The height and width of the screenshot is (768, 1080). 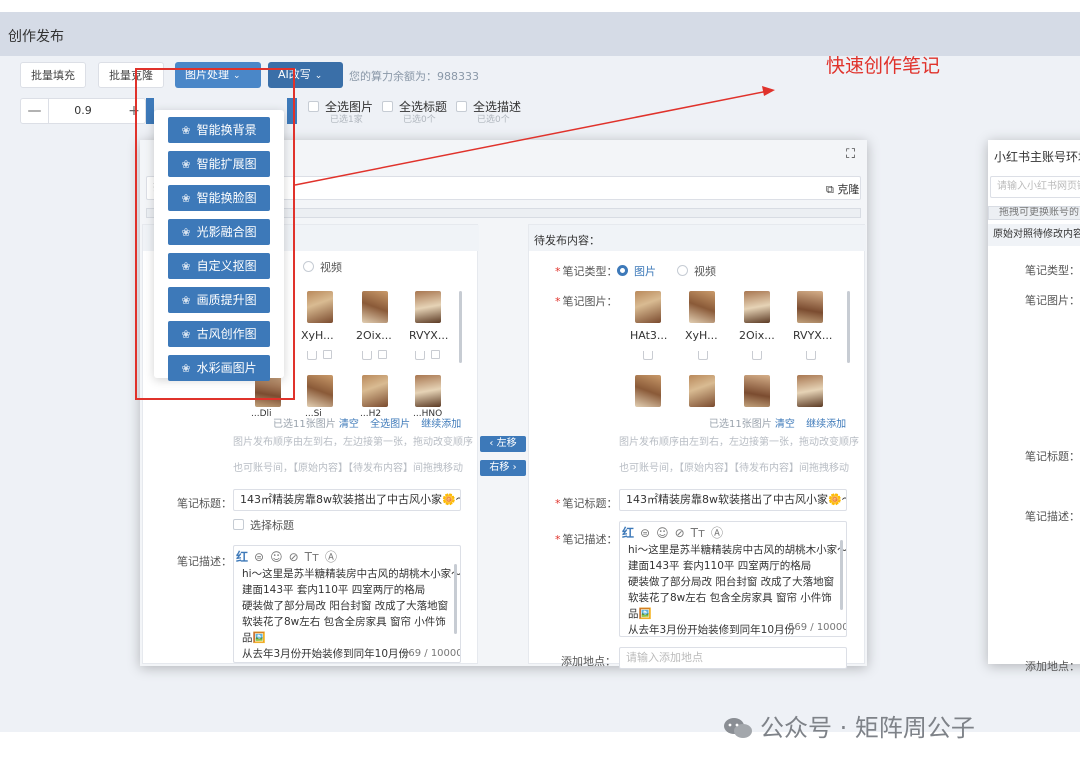 What do you see at coordinates (883, 66) in the screenshot?
I see `annotation-text: 快速创作笔记` at bounding box center [883, 66].